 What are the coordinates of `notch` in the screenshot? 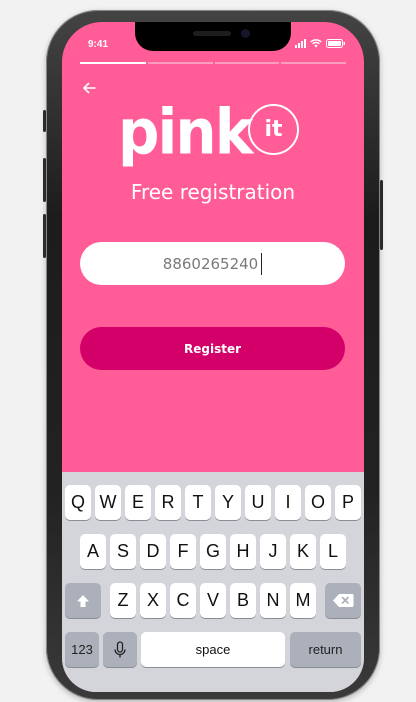 It's located at (213, 36).